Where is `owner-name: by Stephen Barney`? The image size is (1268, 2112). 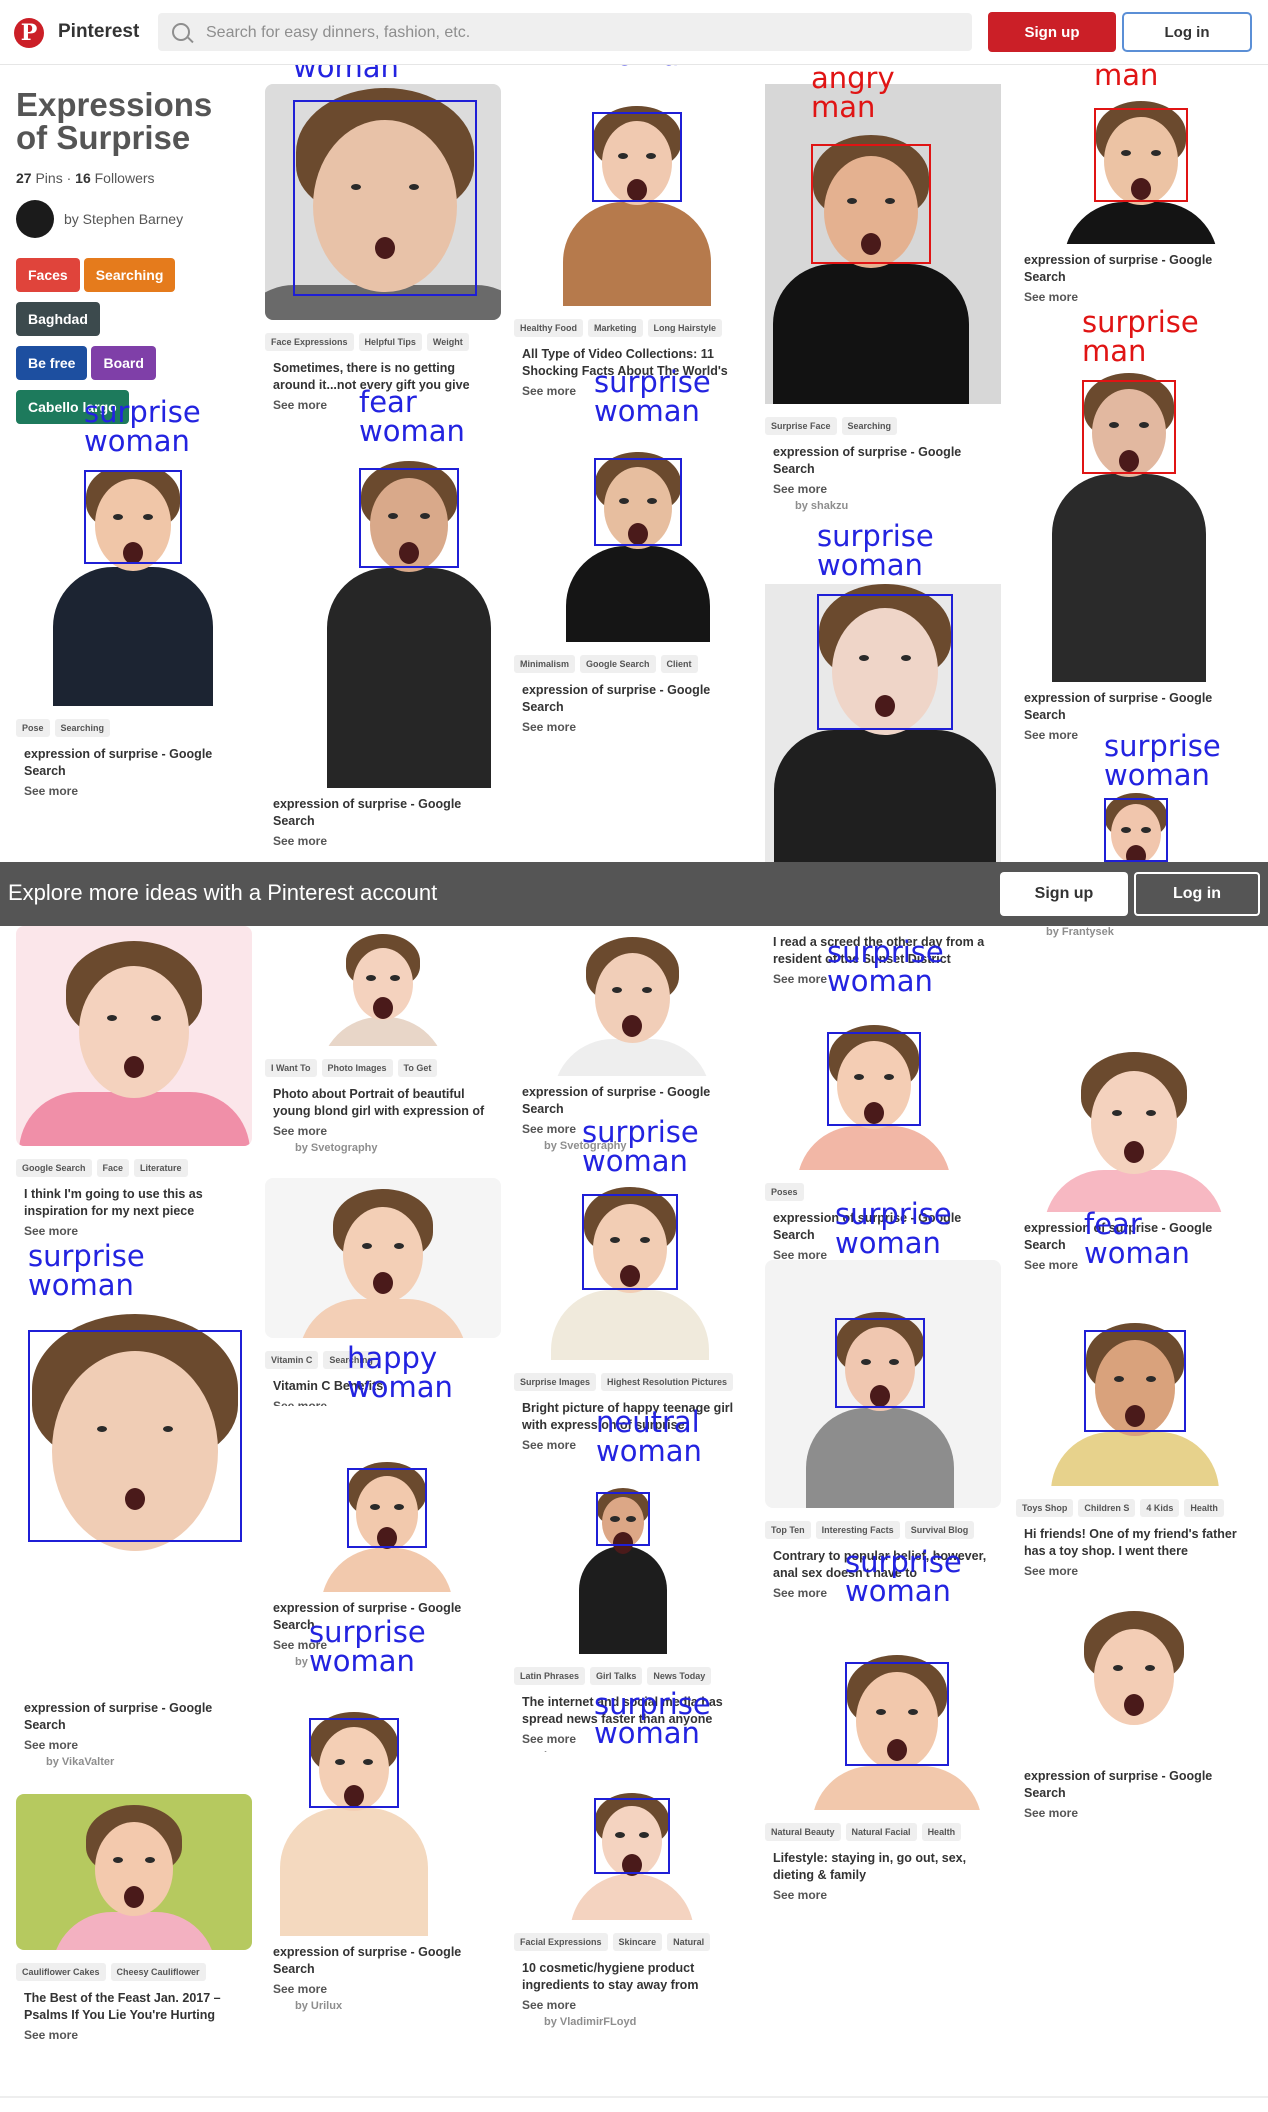 owner-name: by Stephen Barney is located at coordinates (123, 219).